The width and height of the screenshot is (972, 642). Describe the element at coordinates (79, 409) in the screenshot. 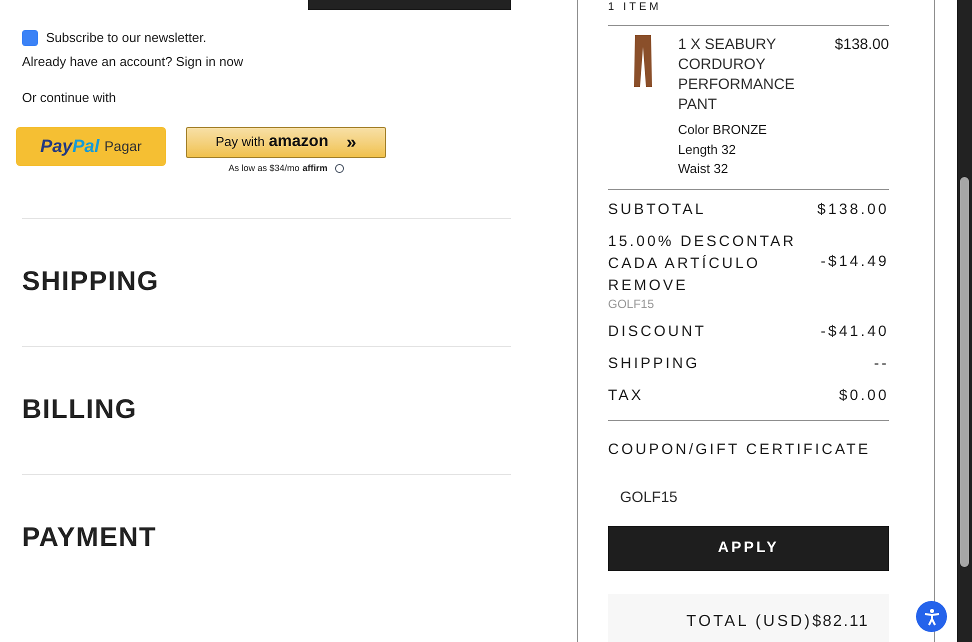

I see `section-heading: BILLING` at that location.